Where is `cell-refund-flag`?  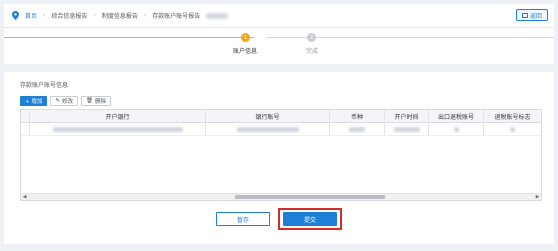
cell-refund-flag is located at coordinates (512, 129).